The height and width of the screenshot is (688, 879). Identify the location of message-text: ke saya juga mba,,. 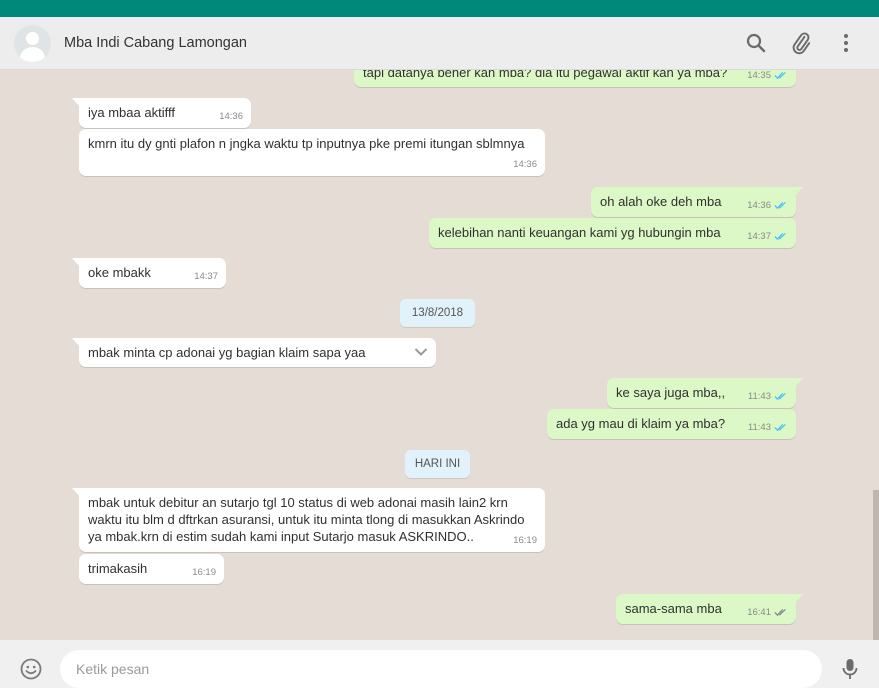
(671, 392).